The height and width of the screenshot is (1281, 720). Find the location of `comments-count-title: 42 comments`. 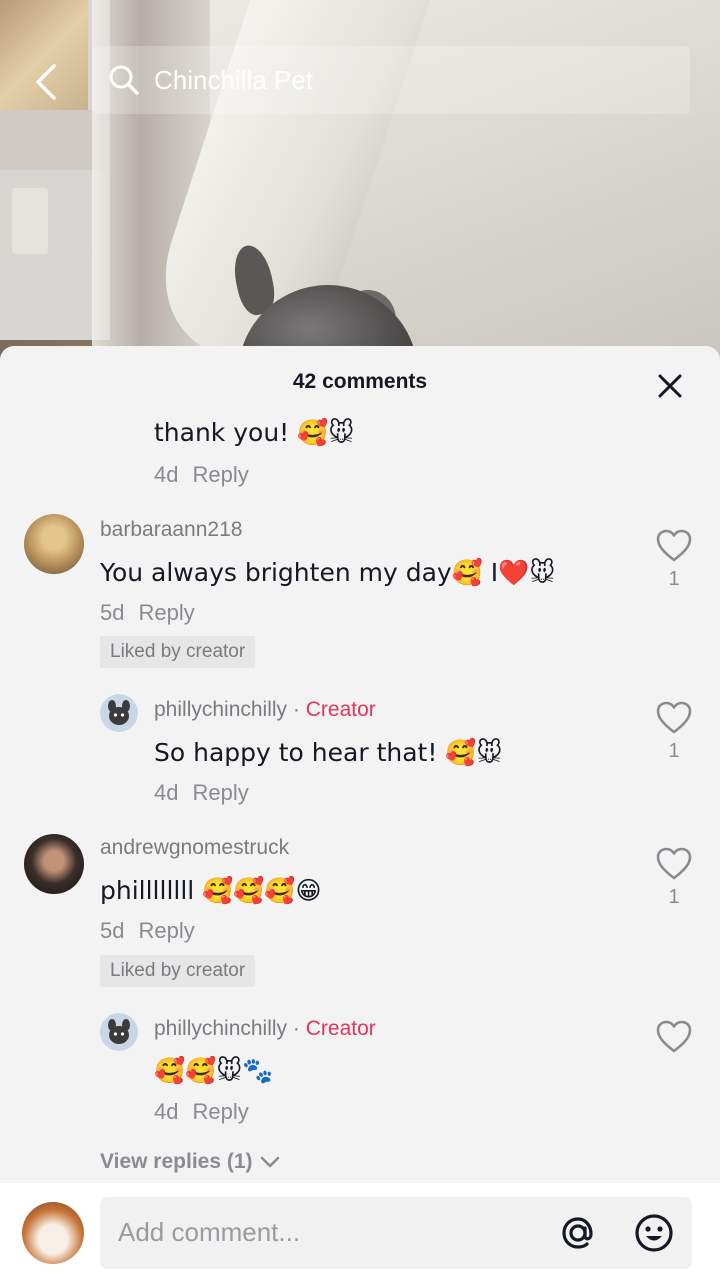

comments-count-title: 42 comments is located at coordinates (360, 381).